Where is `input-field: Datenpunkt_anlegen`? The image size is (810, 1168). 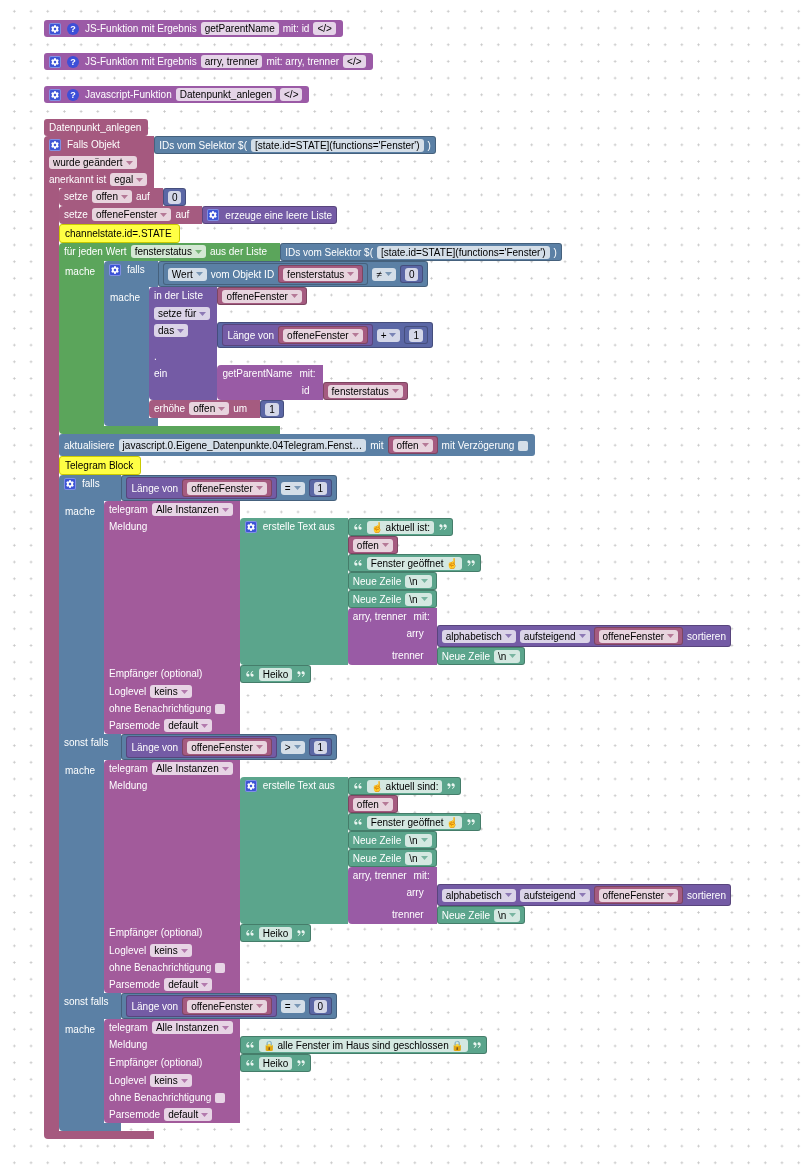 input-field: Datenpunkt_anlegen is located at coordinates (225, 94).